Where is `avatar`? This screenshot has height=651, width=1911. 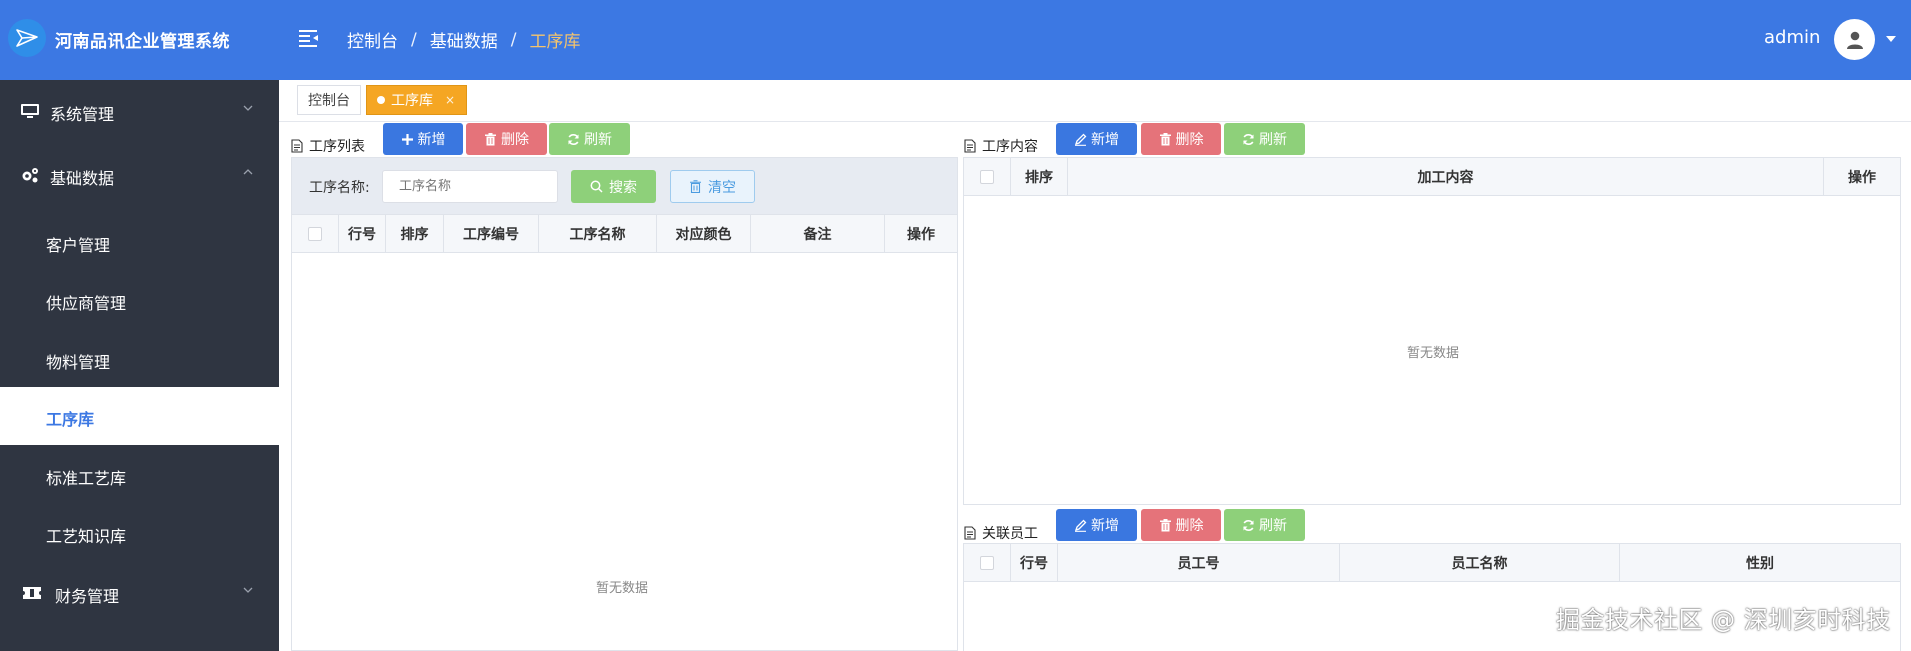
avatar is located at coordinates (1854, 39).